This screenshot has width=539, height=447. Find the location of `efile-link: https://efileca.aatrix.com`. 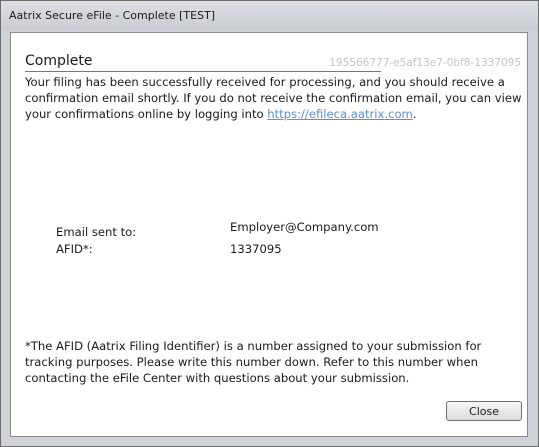

efile-link: https://efileca.aatrix.com is located at coordinates (340, 114).